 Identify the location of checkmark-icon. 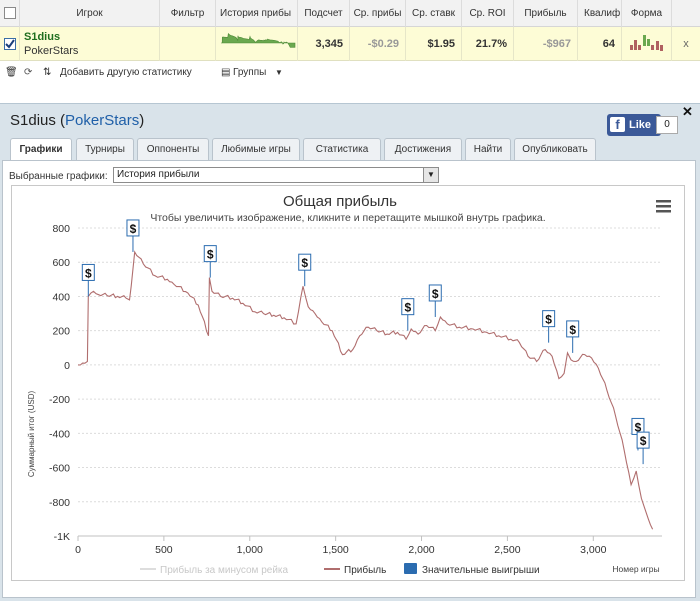
(10, 44).